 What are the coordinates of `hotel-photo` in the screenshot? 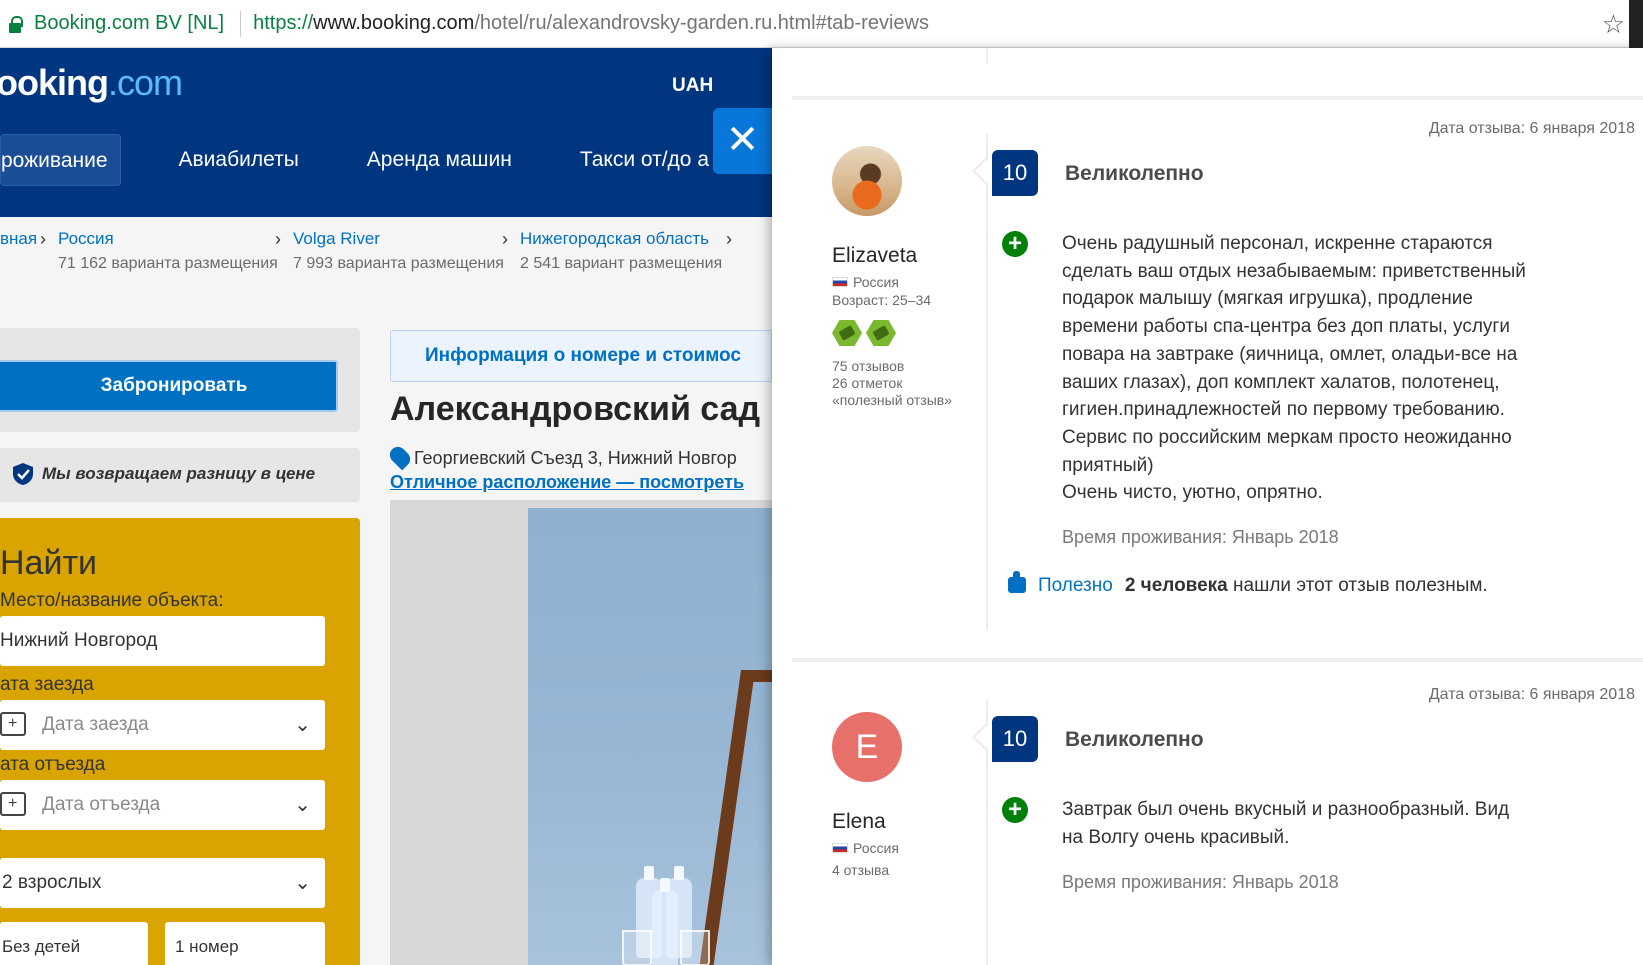 It's located at (581, 732).